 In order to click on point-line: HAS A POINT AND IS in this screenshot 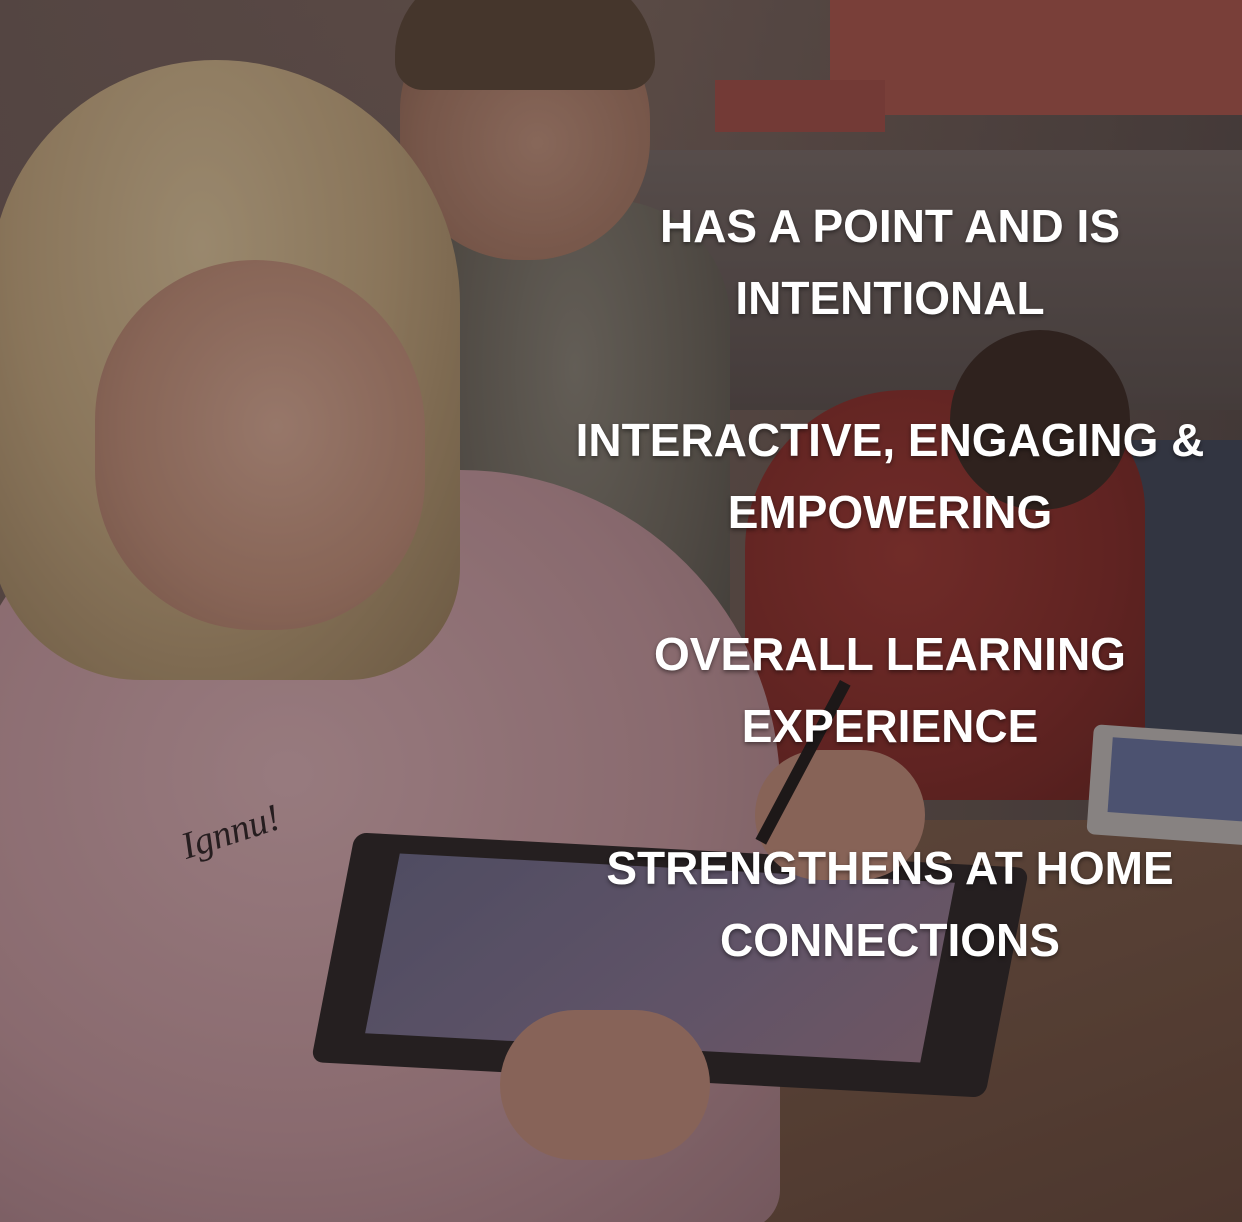, I will do `click(890, 226)`.